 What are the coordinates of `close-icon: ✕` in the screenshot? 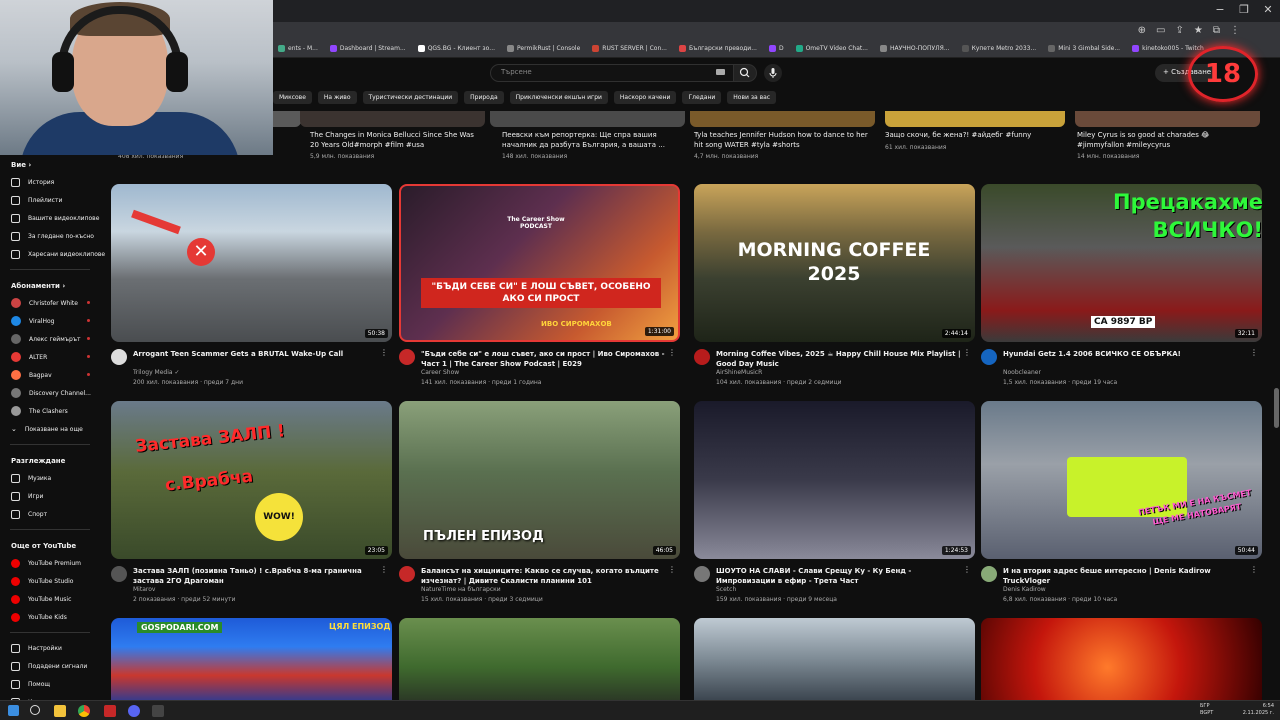 It's located at (1268, 9).